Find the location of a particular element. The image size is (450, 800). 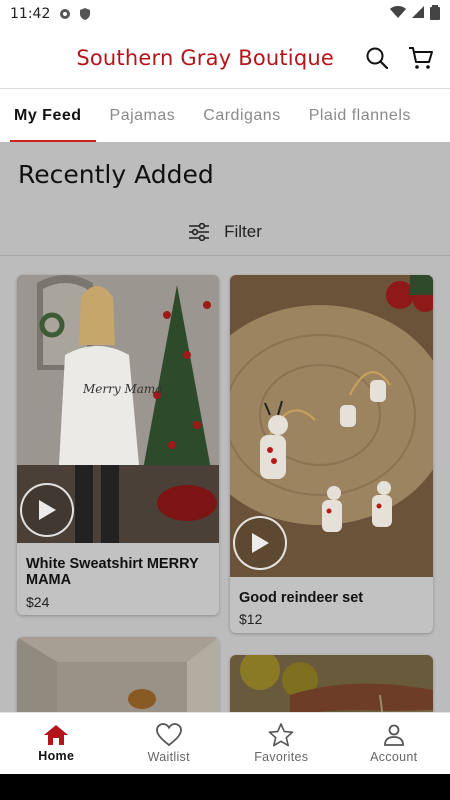

section-title: Recently Added is located at coordinates (116, 174).